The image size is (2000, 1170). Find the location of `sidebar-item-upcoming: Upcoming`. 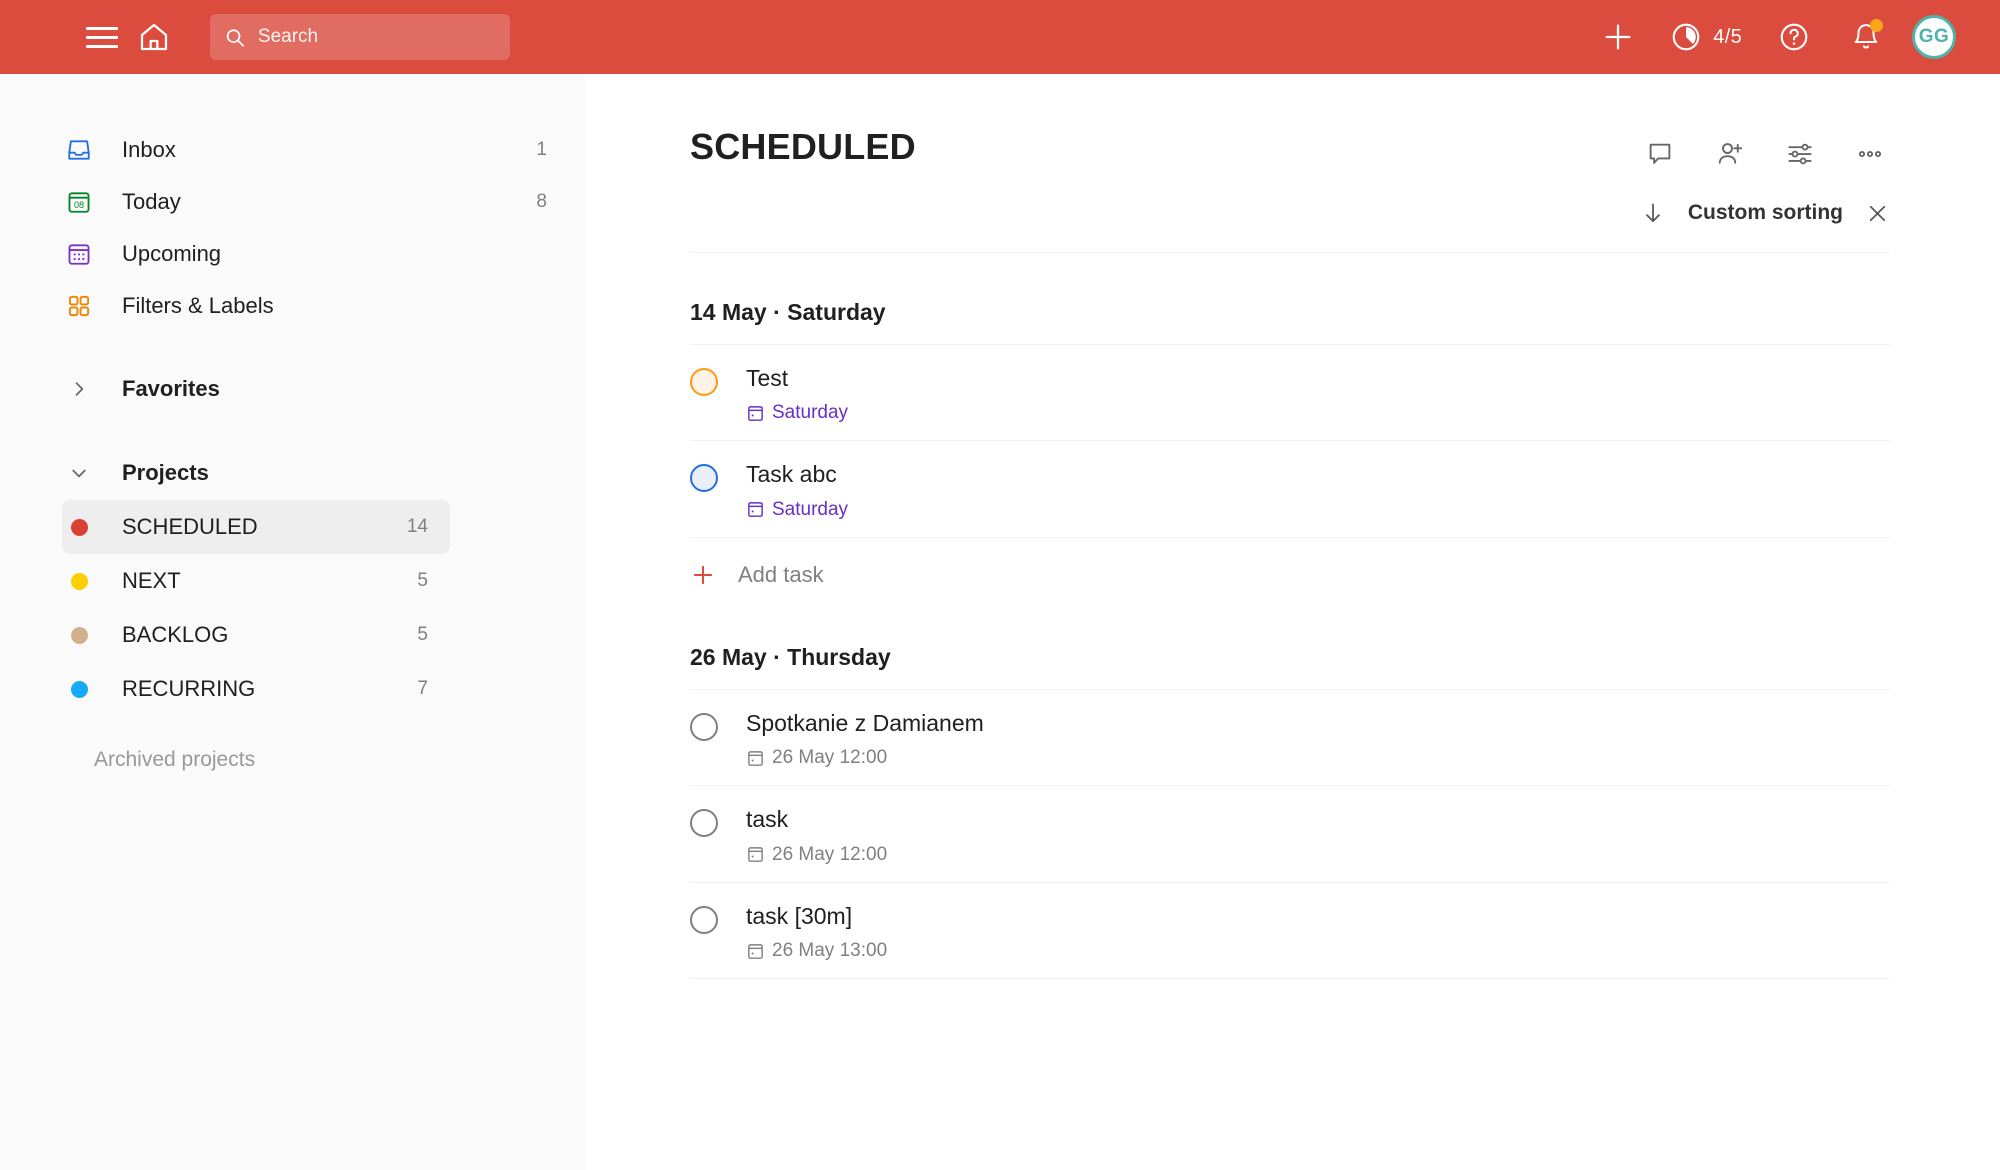

sidebar-item-upcoming: Upcoming is located at coordinates (318, 254).